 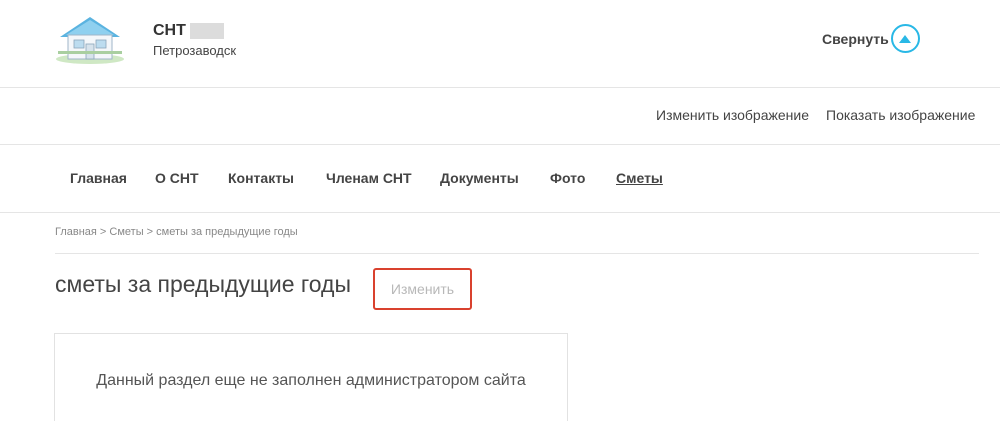 What do you see at coordinates (479, 178) in the screenshot?
I see `nav-item-documents: Документы` at bounding box center [479, 178].